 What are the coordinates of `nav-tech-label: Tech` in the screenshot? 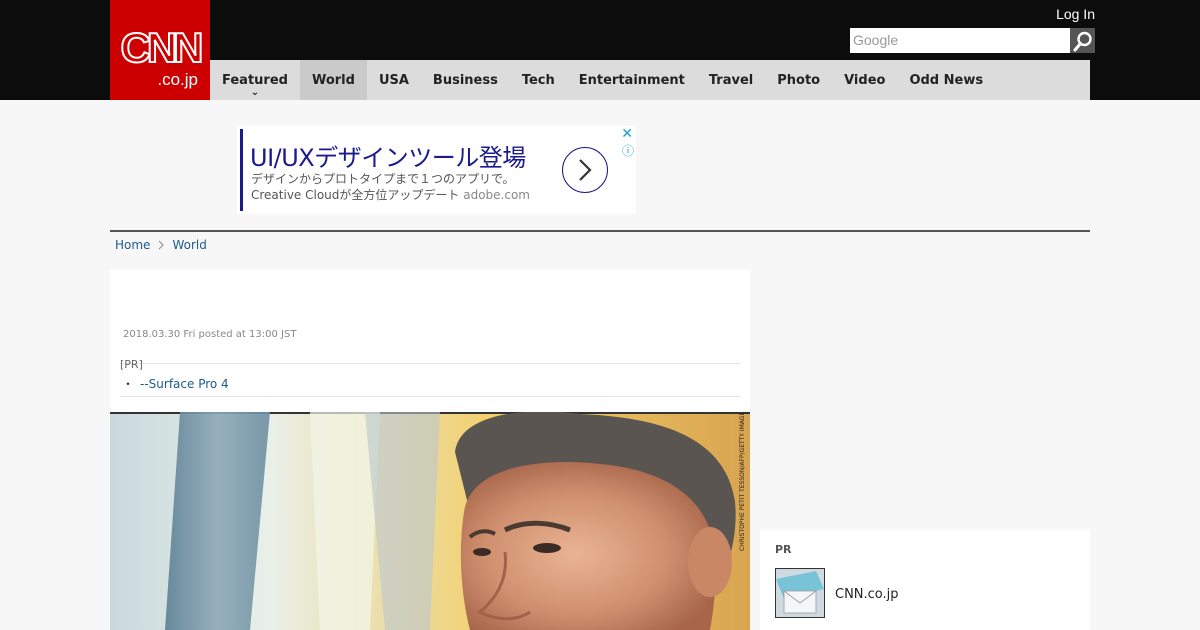 It's located at (538, 80).